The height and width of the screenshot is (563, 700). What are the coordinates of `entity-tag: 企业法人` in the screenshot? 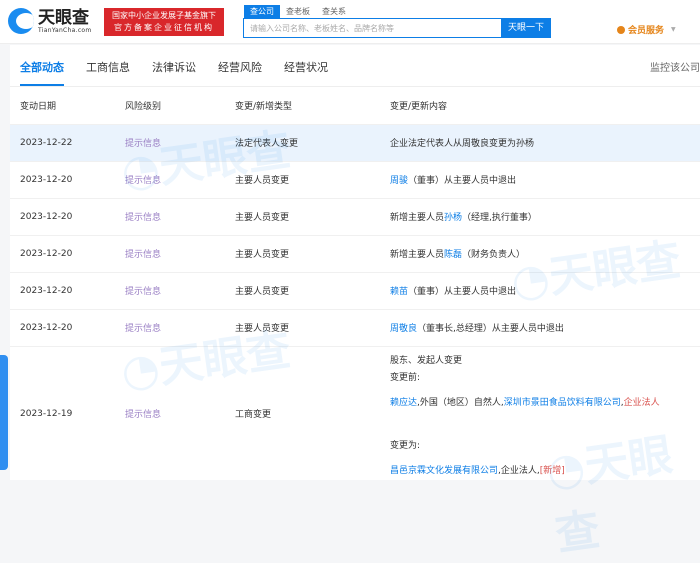 It's located at (641, 402).